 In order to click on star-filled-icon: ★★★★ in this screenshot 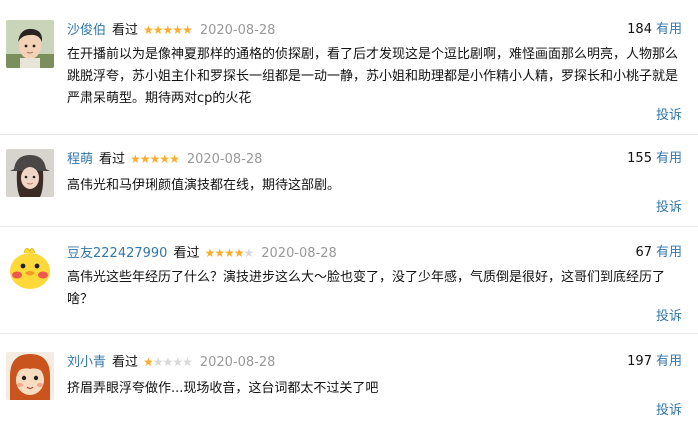, I will do `click(224, 253)`.